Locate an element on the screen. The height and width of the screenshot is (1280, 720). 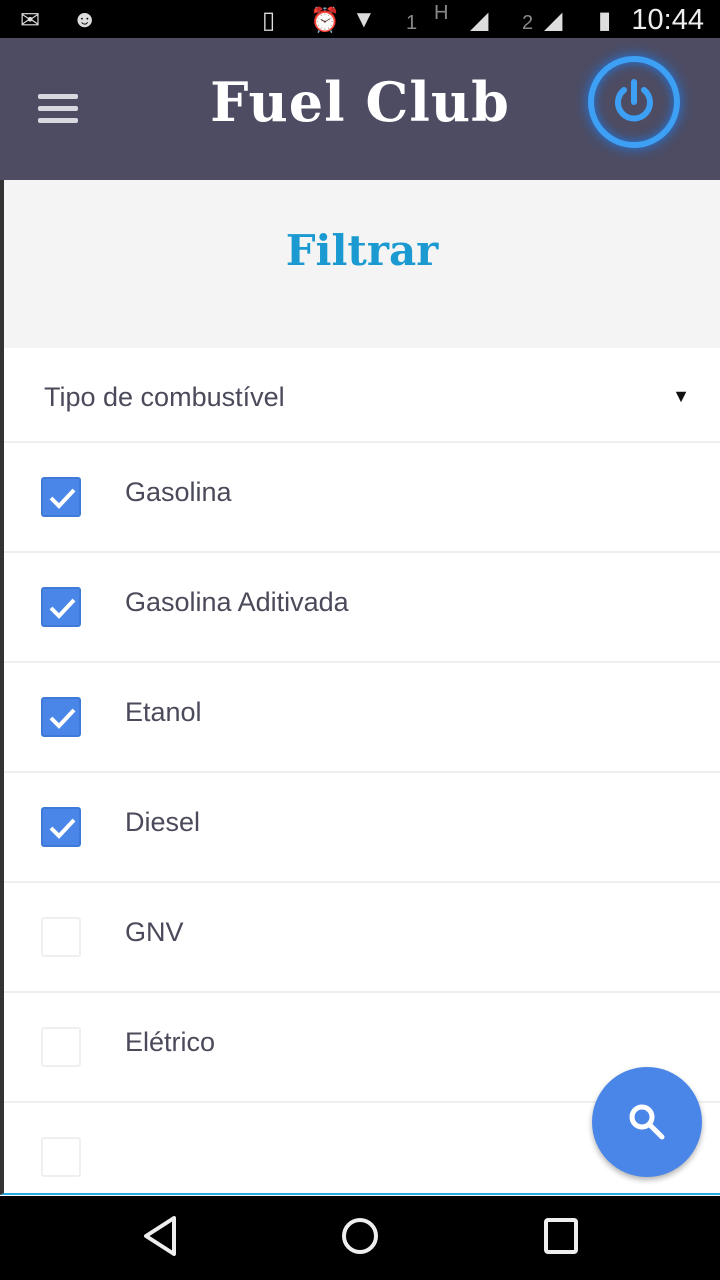
power-icon is located at coordinates (634, 100).